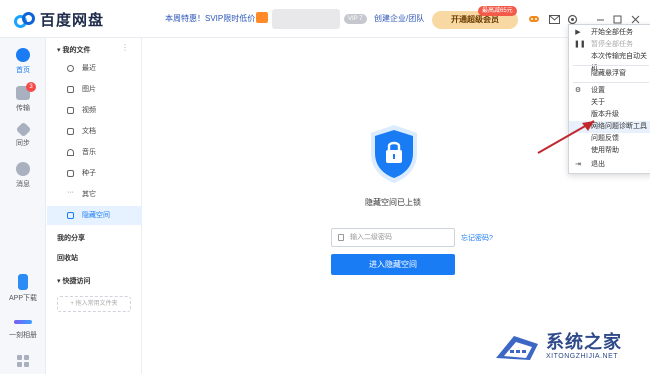 Image resolution: width=650 pixels, height=374 pixels. I want to click on nav-item-home: 首页, so click(23, 61).